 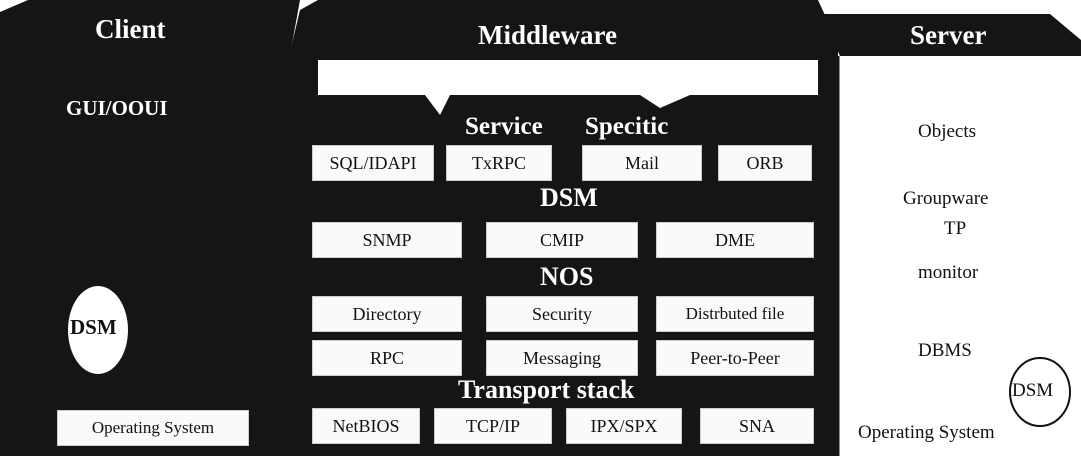 What do you see at coordinates (387, 240) in the screenshot?
I see `snmp-box: SNMP` at bounding box center [387, 240].